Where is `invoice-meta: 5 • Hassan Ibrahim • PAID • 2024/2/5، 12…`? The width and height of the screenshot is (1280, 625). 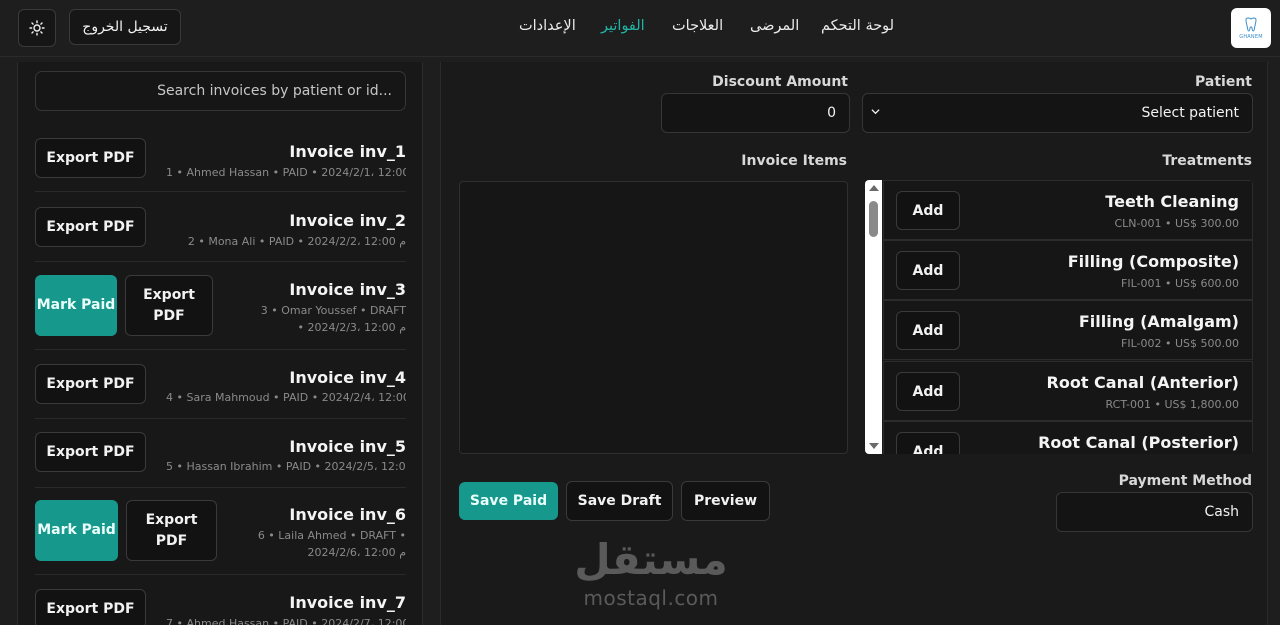 invoice-meta: 5 • Hassan Ibrahim • PAID • 2024/2/5، 12… is located at coordinates (286, 466).